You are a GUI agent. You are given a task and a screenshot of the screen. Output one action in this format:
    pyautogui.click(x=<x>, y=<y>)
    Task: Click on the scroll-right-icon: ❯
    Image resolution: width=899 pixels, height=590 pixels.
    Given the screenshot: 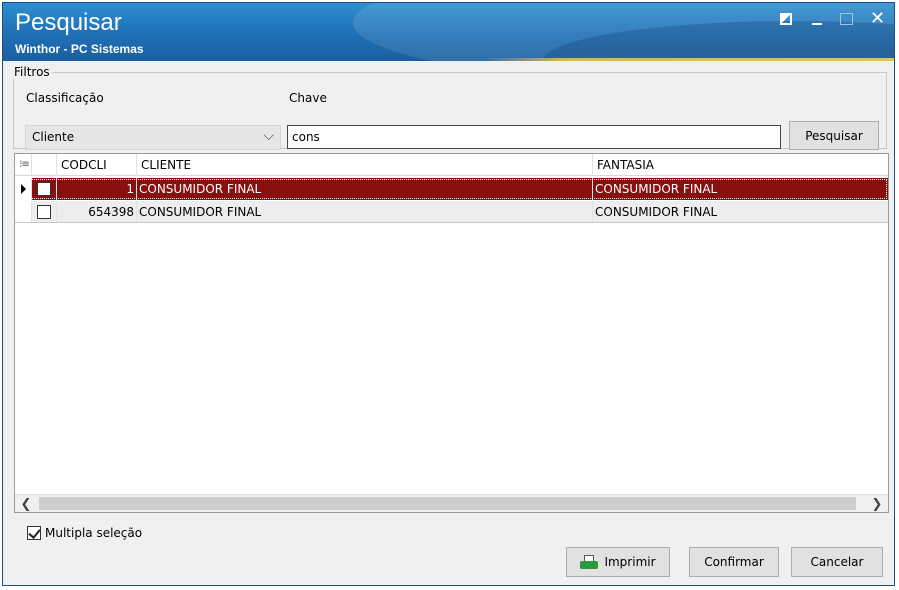 What is the action you would take?
    pyautogui.click(x=877, y=503)
    